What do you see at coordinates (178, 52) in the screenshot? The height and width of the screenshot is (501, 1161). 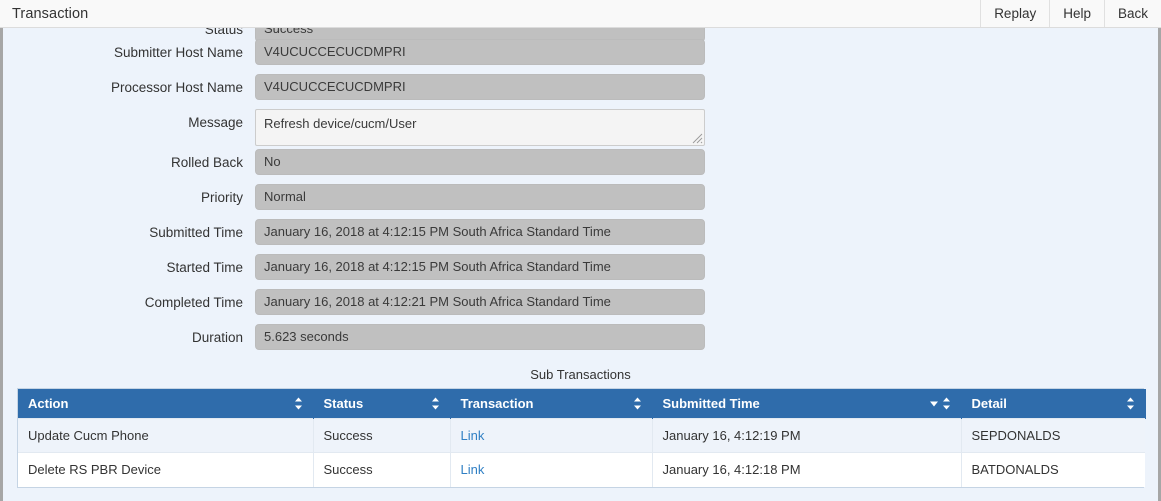 I see `label-submitter-host-name: Submitter Host Name` at bounding box center [178, 52].